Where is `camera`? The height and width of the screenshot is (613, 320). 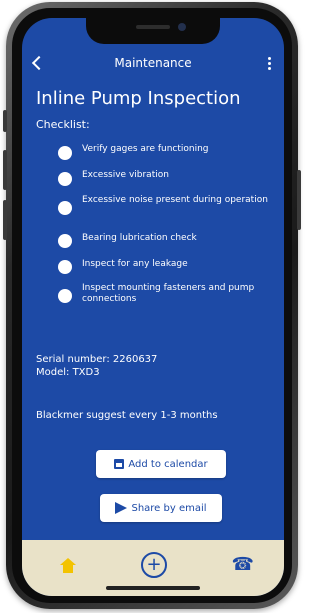
camera is located at coordinates (182, 27).